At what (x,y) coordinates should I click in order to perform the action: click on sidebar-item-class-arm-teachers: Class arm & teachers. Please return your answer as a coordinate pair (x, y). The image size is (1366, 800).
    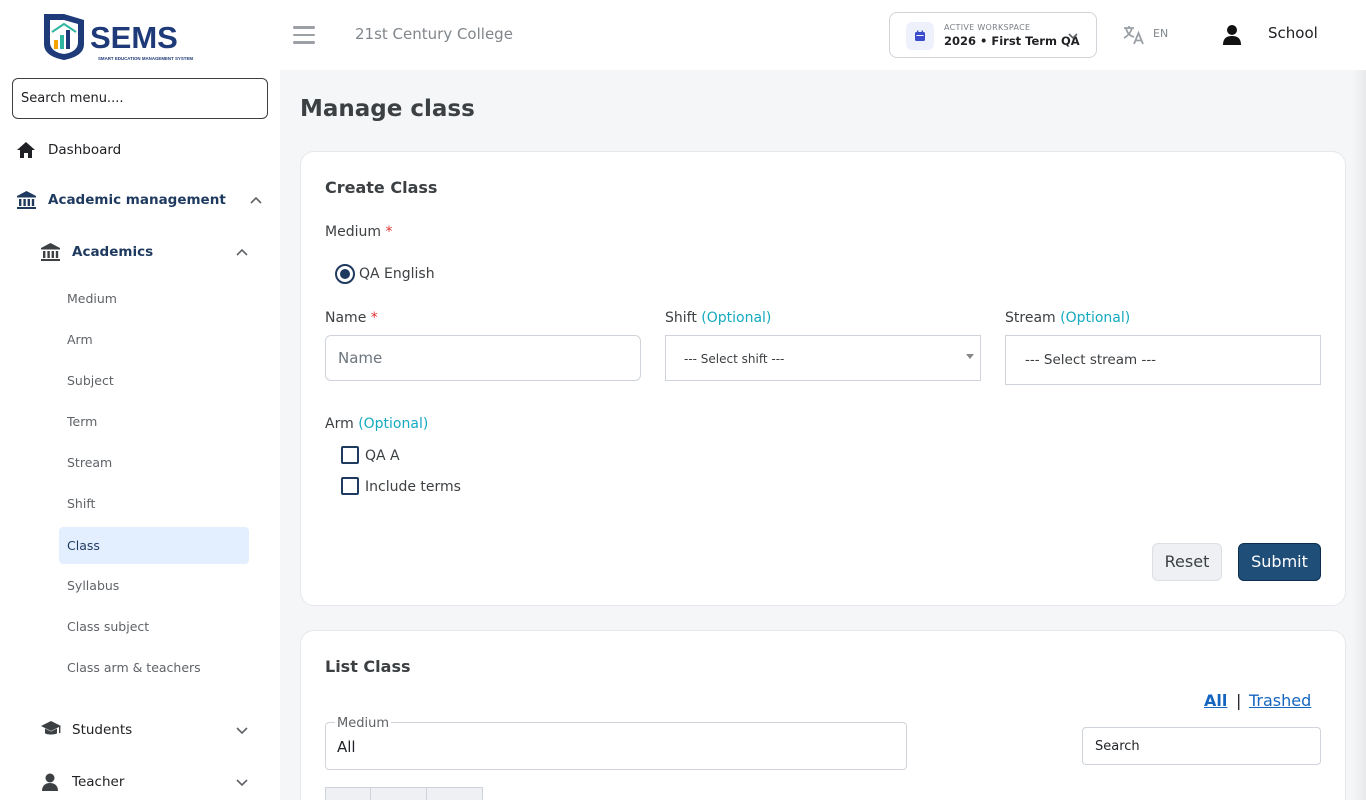
    Looking at the image, I should click on (154, 667).